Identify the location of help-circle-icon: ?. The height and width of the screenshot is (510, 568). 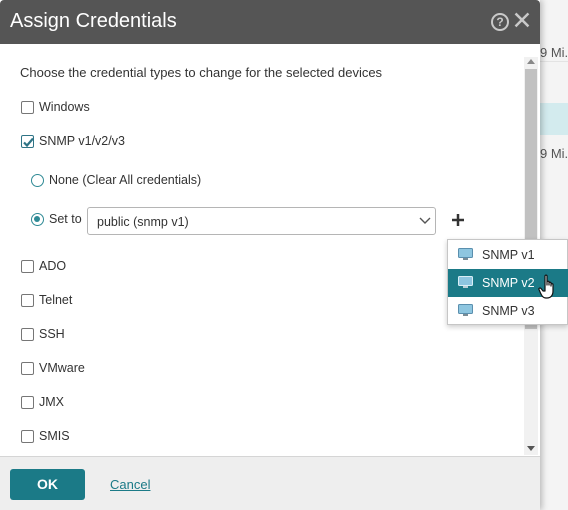
(500, 22).